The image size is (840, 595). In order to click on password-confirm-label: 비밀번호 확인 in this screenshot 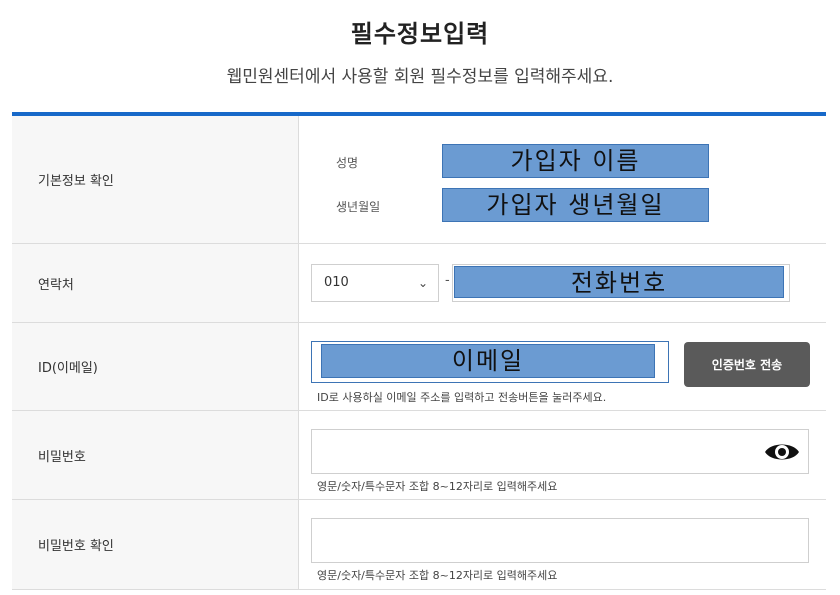, I will do `click(155, 544)`.